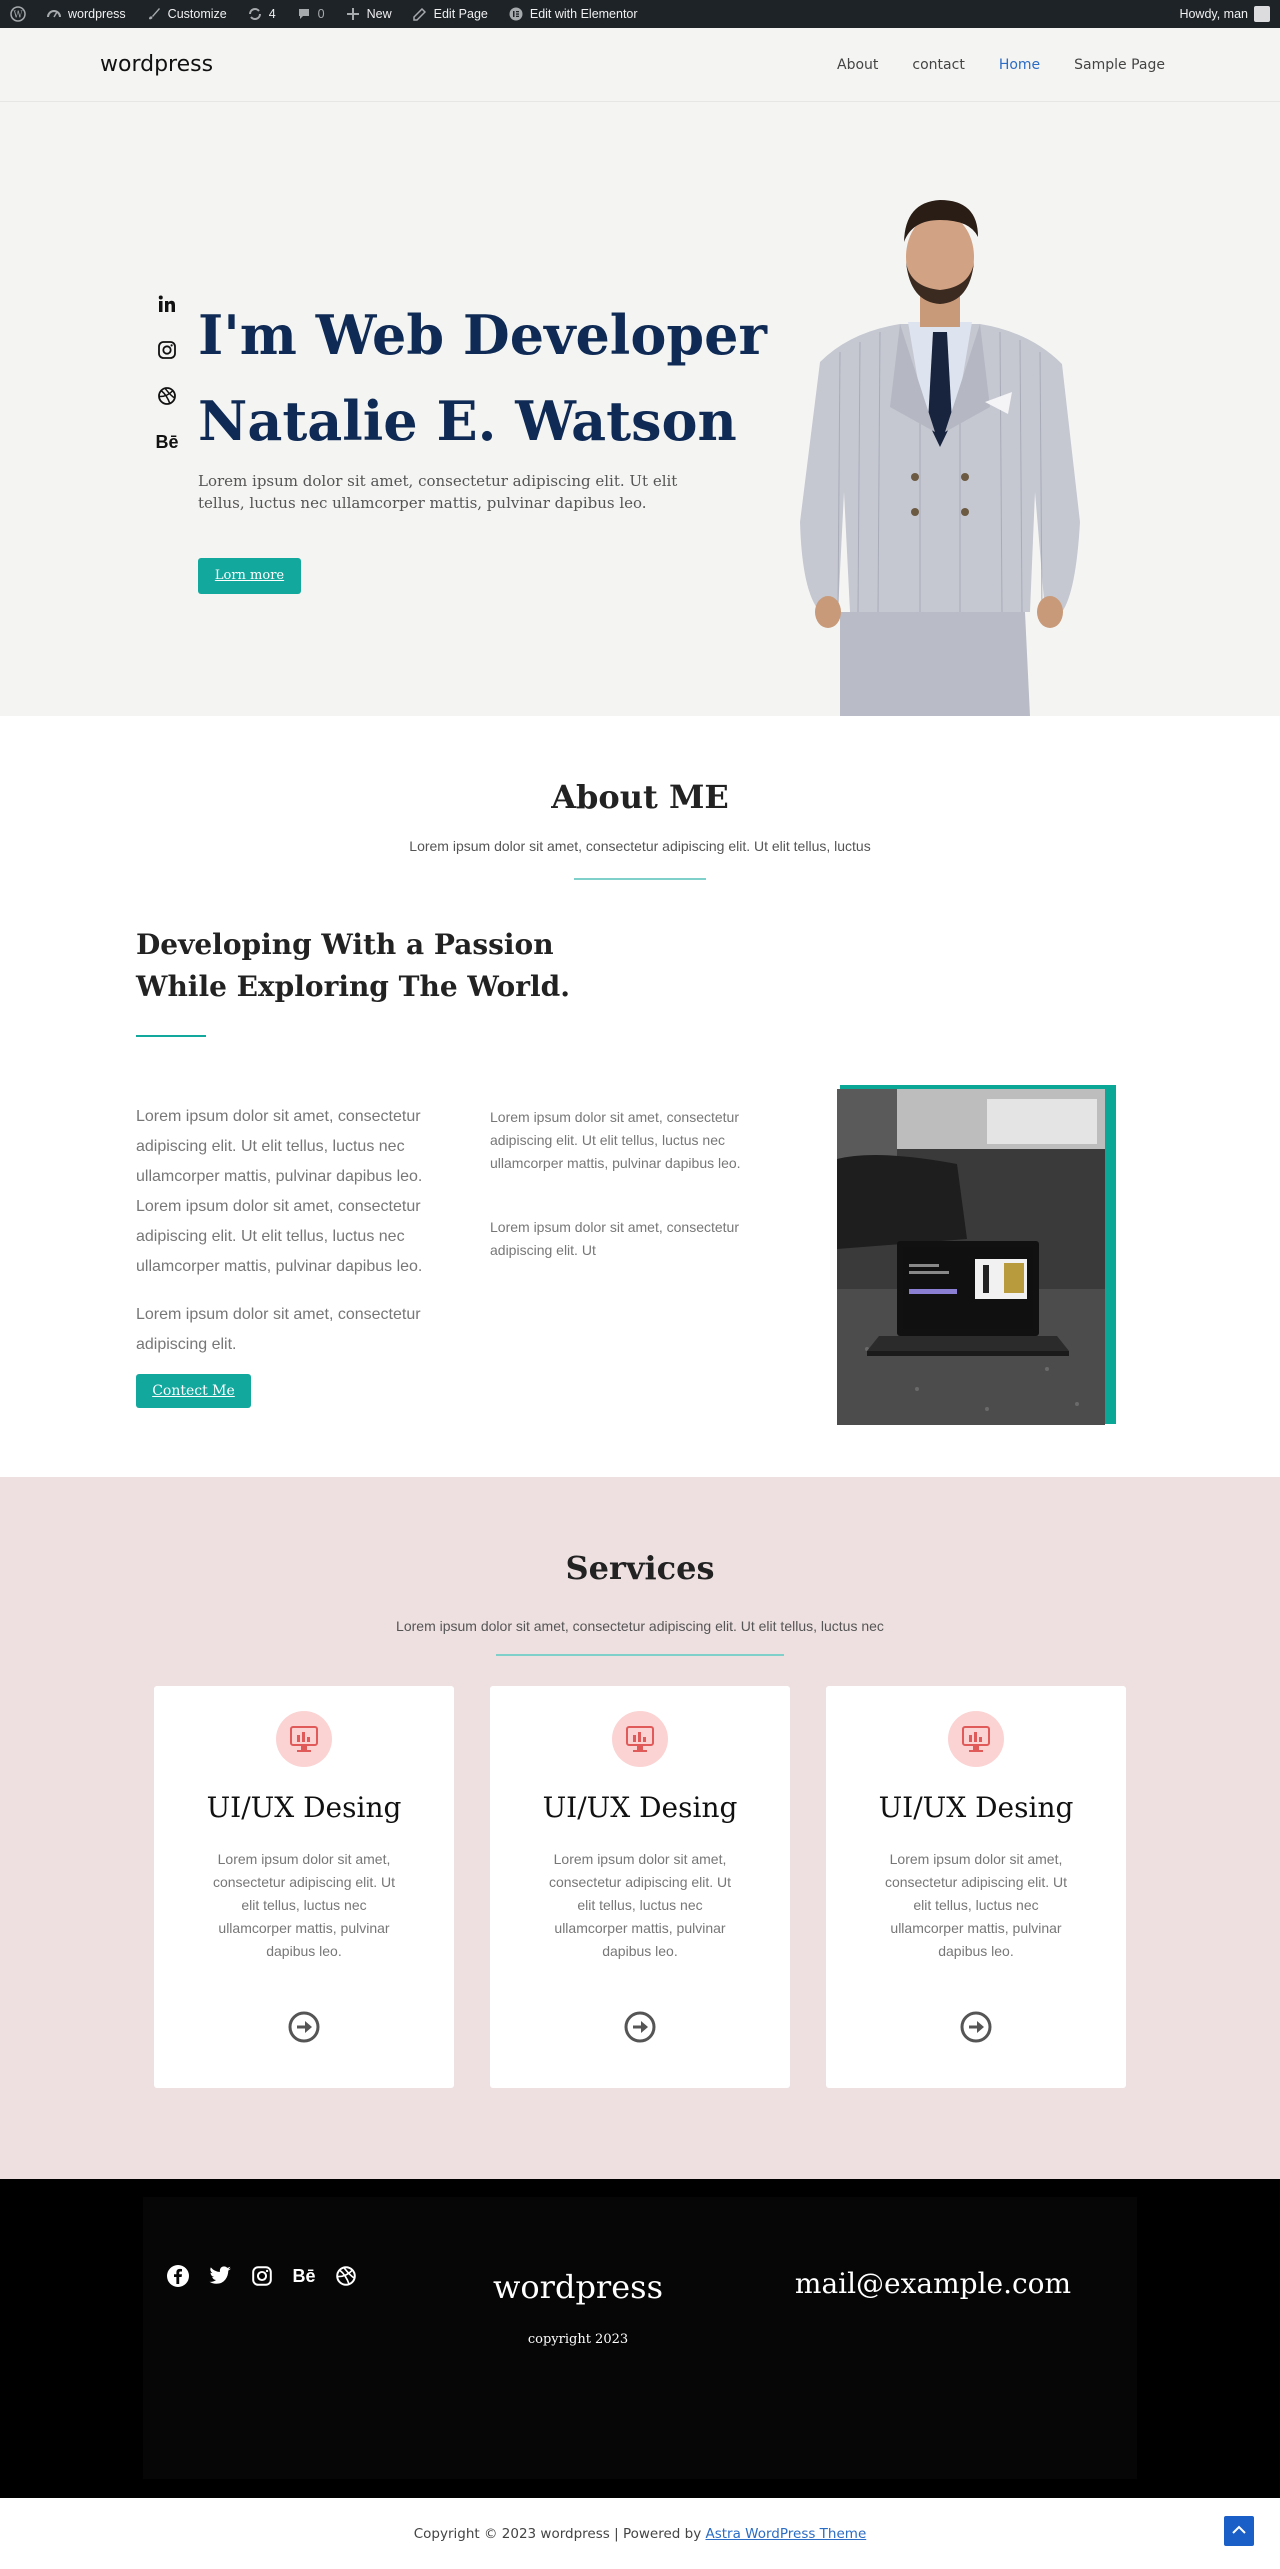  Describe the element at coordinates (1262, 14) in the screenshot. I see `avatar` at that location.